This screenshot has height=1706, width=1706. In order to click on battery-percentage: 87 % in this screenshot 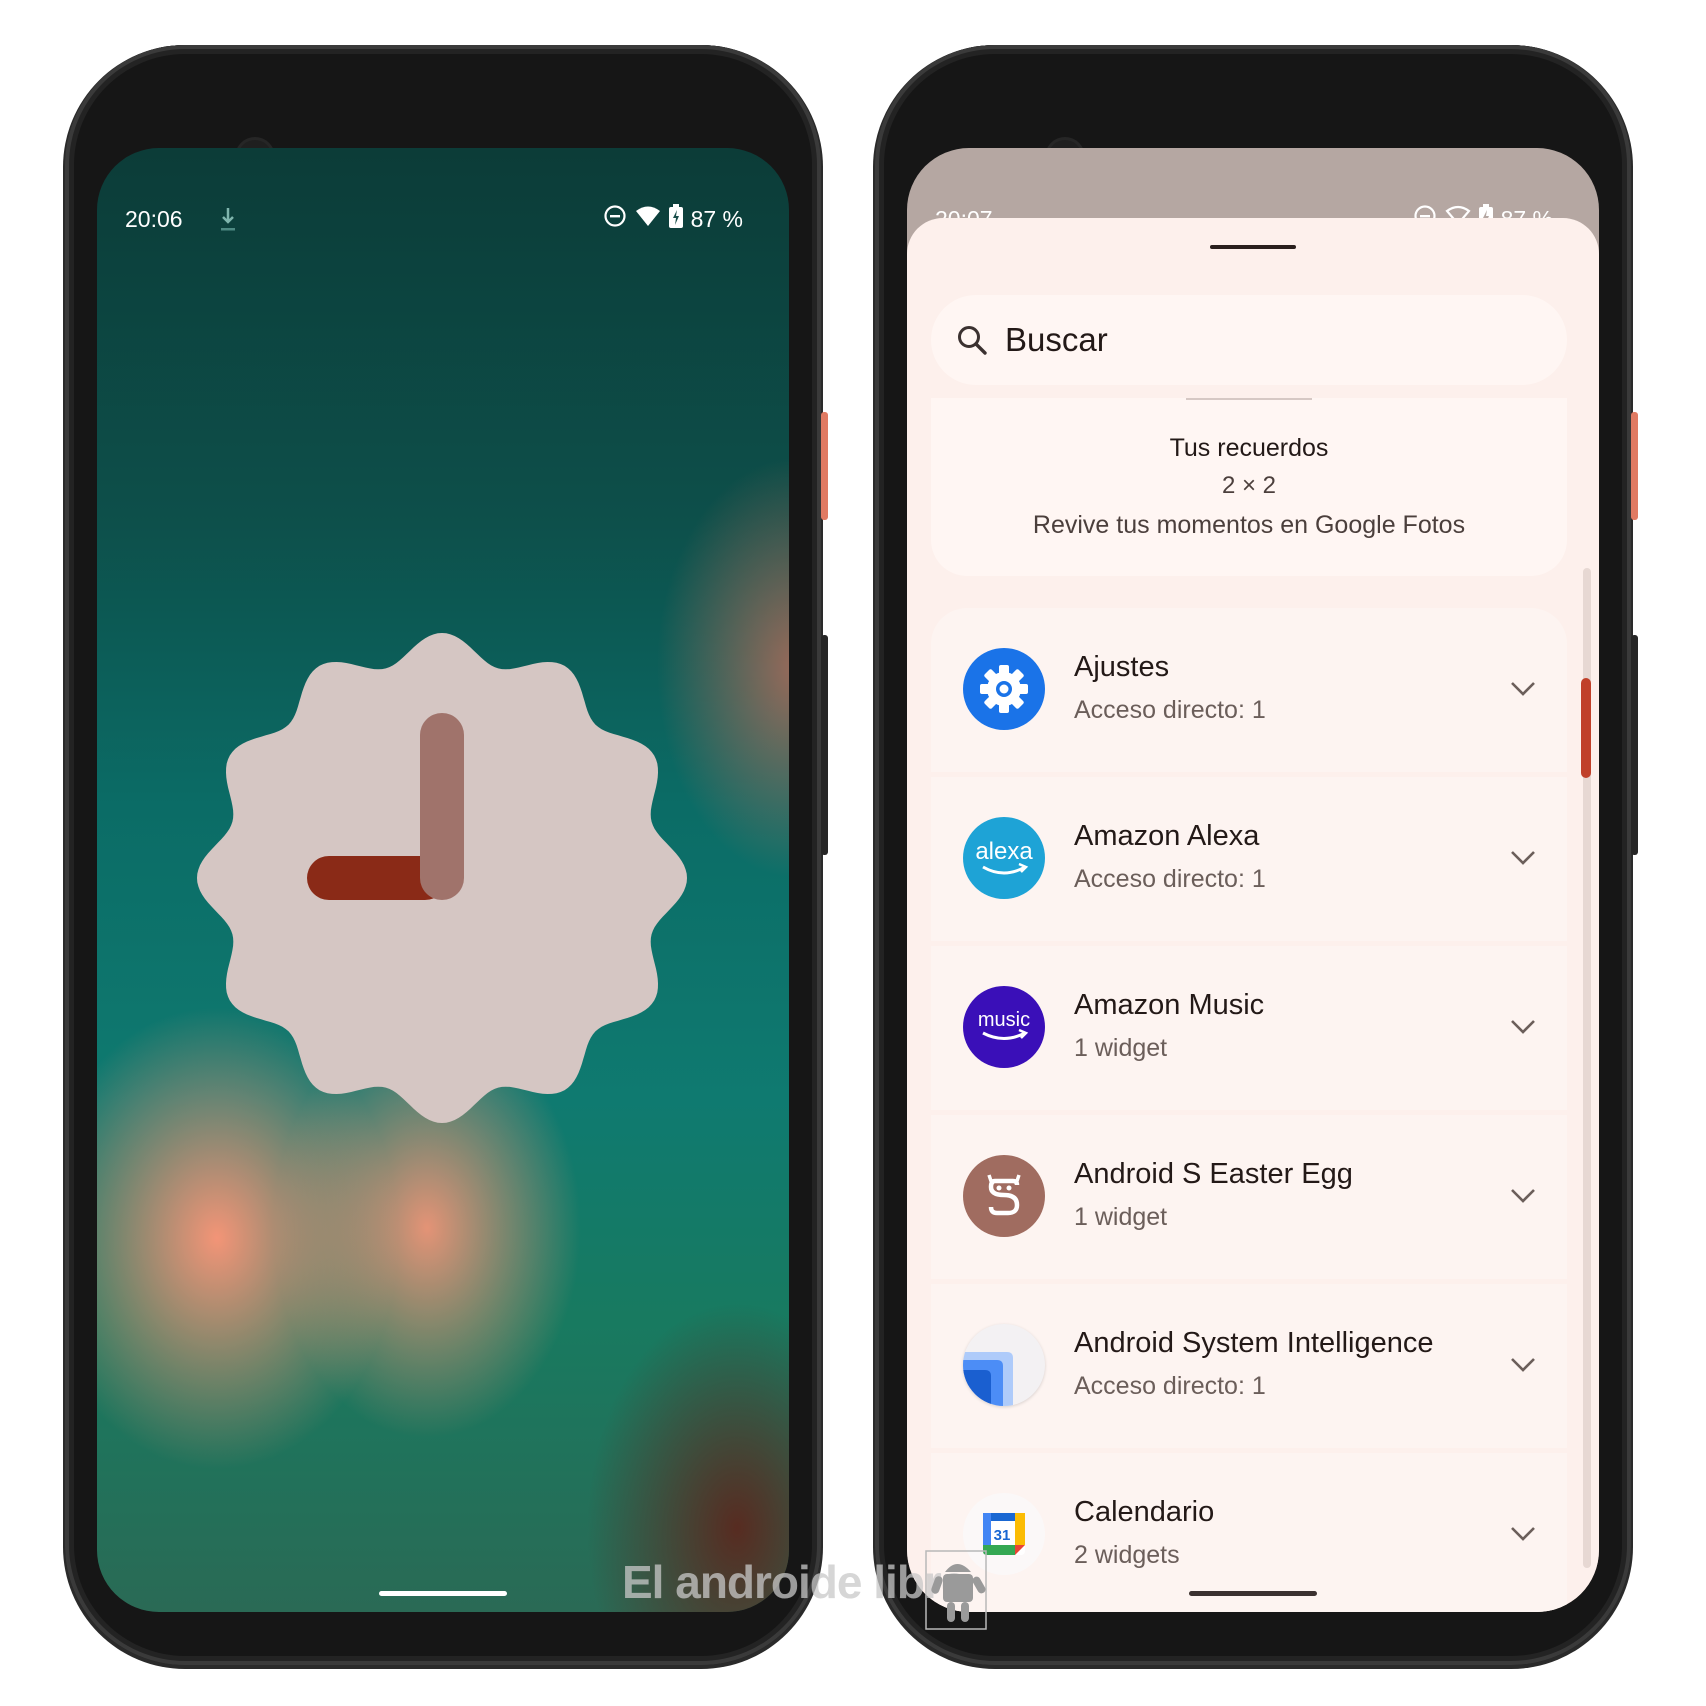, I will do `click(716, 218)`.